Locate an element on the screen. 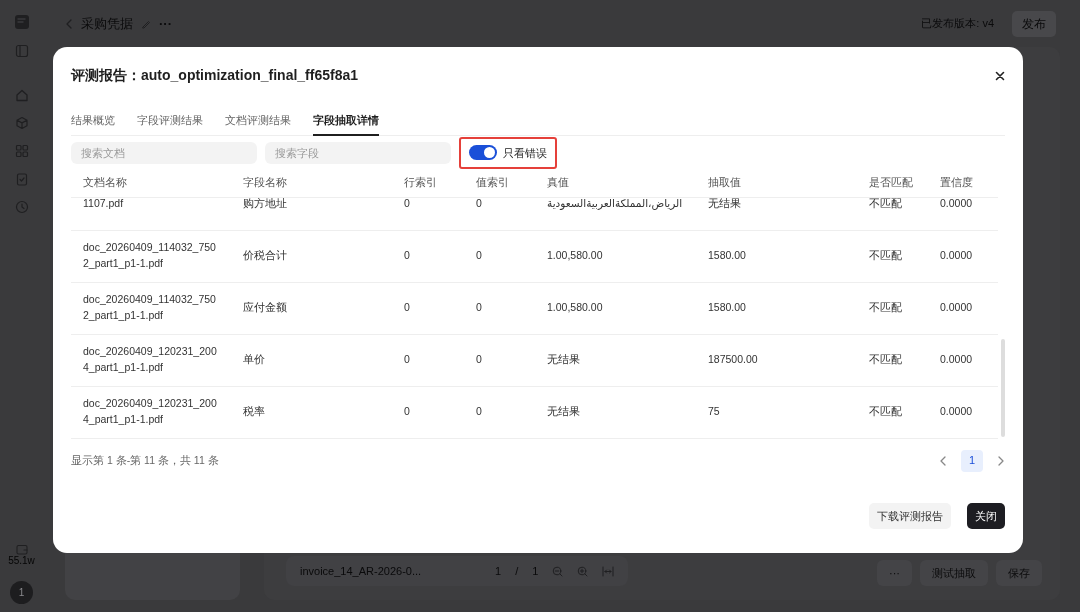  fit-width-icon is located at coordinates (608, 571).